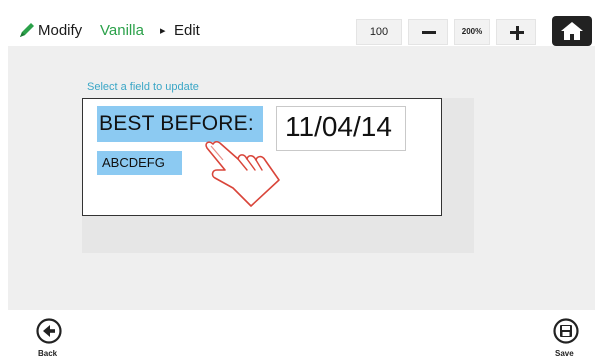  I want to click on back-button, so click(49, 331).